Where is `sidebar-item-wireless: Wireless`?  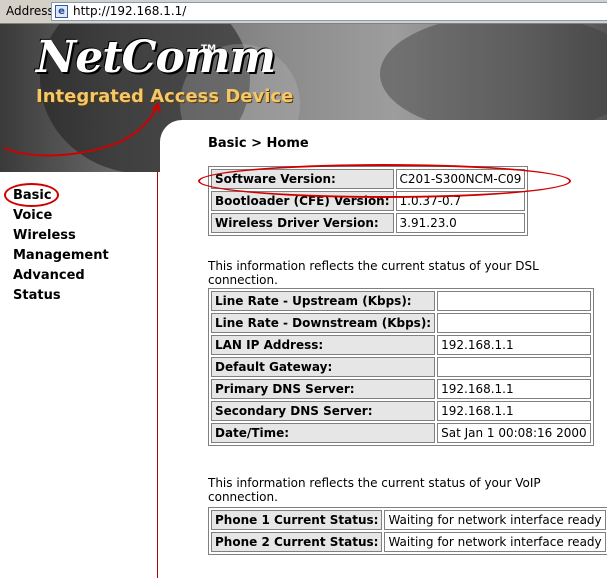 sidebar-item-wireless: Wireless is located at coordinates (44, 235).